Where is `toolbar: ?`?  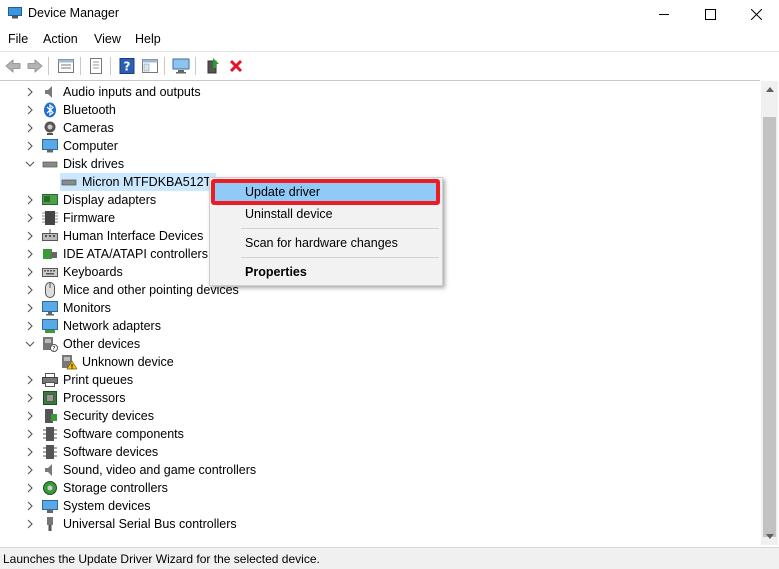 toolbar: ? is located at coordinates (389, 64).